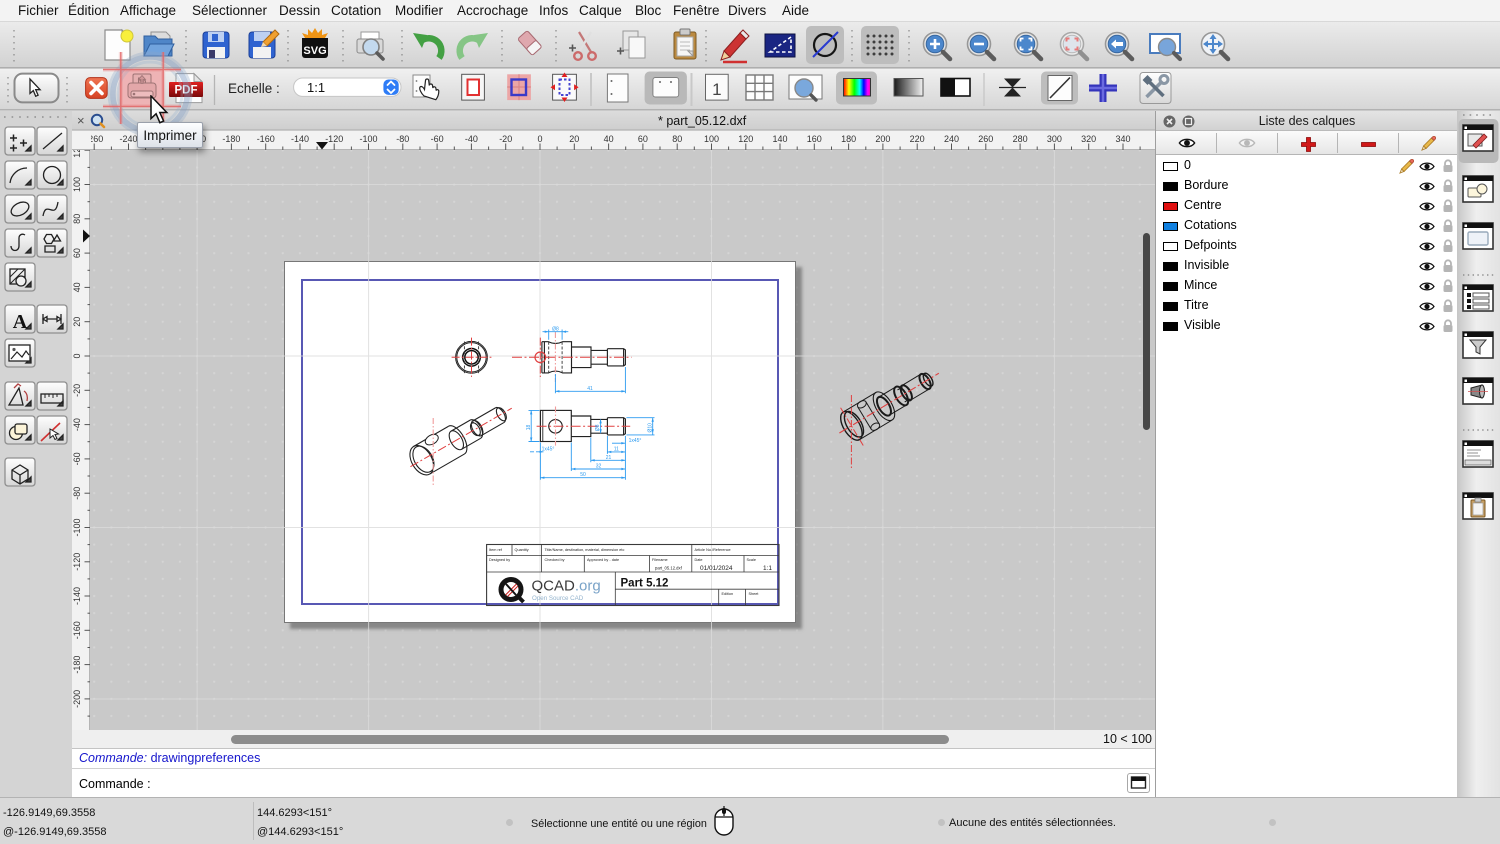 The height and width of the screenshot is (844, 1500). I want to click on svg-text: A, so click(20, 322).